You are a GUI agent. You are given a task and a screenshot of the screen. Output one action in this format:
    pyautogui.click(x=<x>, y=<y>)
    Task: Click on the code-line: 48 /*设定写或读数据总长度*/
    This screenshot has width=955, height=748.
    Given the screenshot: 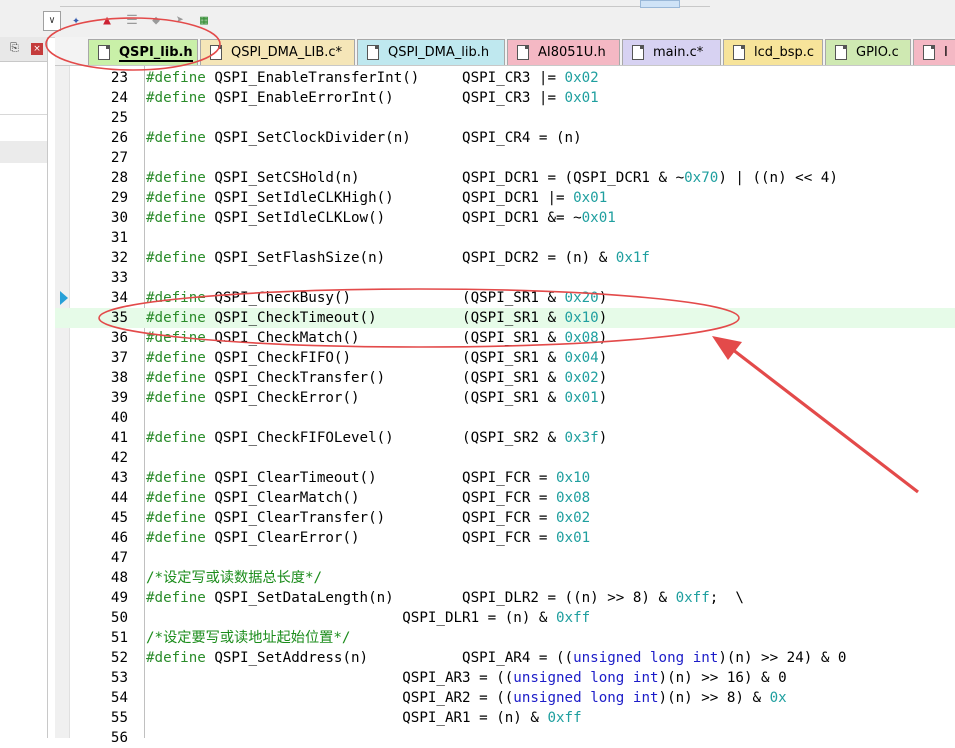 What is the action you would take?
    pyautogui.click(x=505, y=578)
    